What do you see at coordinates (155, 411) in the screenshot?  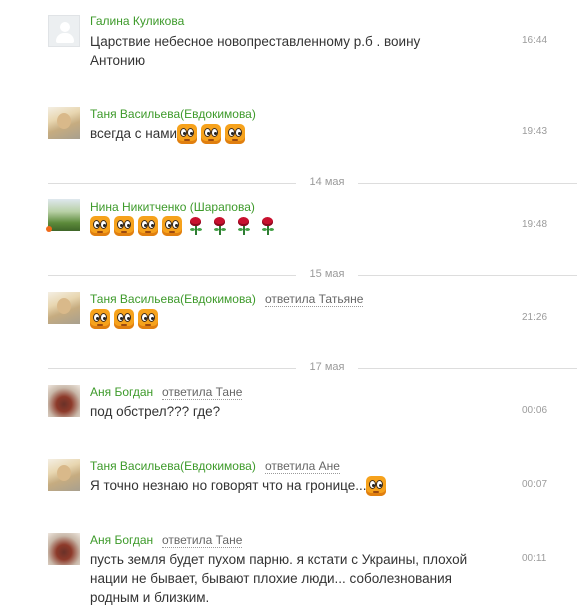 I see `comment-text: под обстрел??? где?` at bounding box center [155, 411].